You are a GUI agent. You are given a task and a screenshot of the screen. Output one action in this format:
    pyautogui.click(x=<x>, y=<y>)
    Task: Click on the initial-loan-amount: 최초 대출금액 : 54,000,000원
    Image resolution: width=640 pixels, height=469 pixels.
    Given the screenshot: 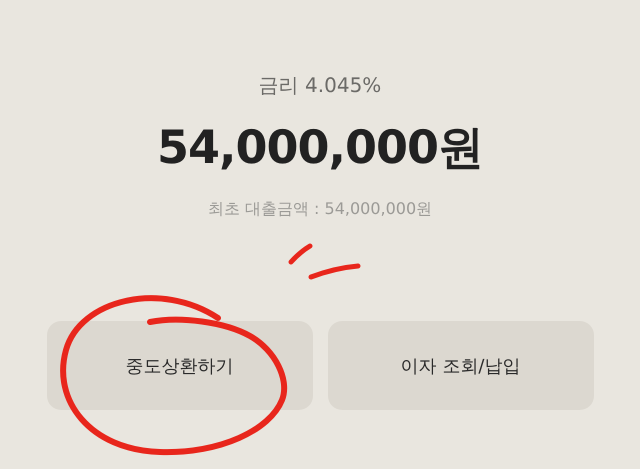 What is the action you would take?
    pyautogui.click(x=320, y=209)
    